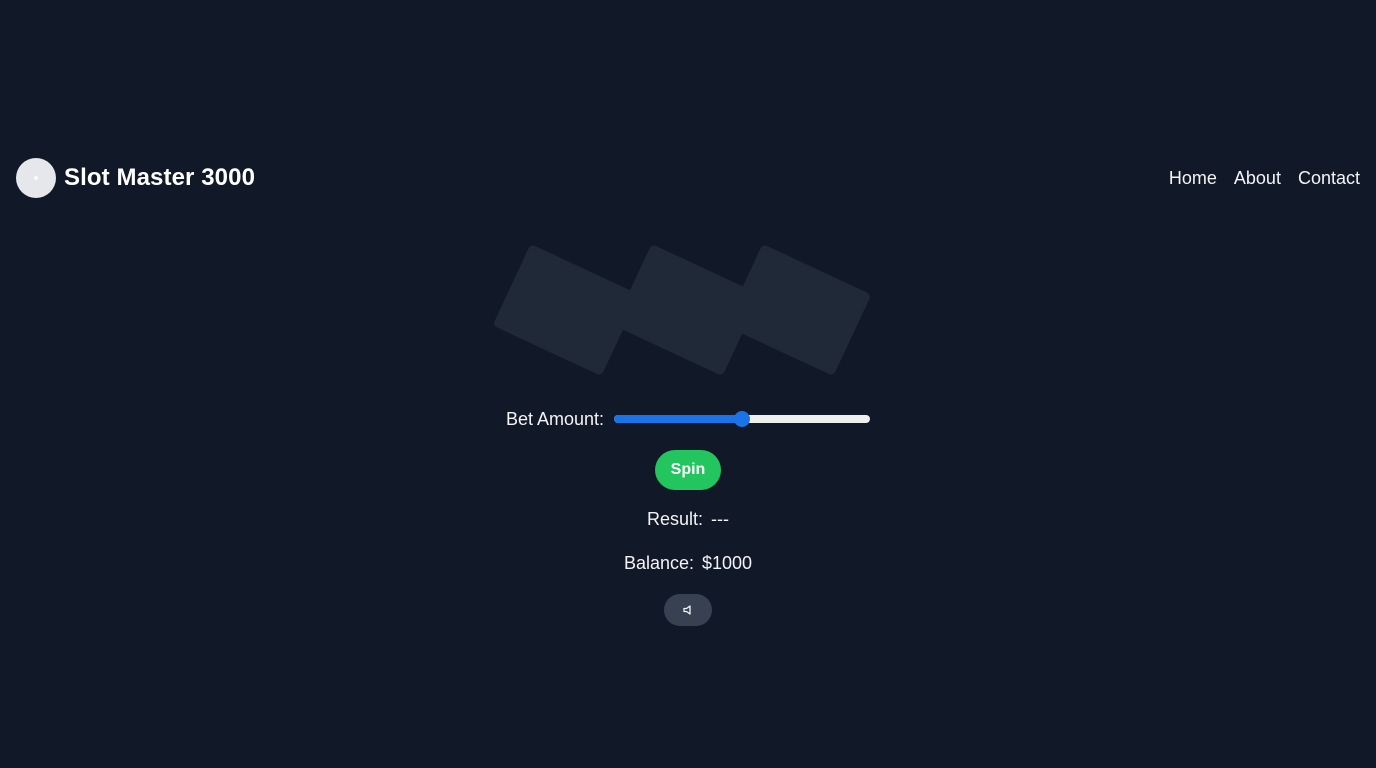 The width and height of the screenshot is (1376, 768). I want to click on balance-display: Balance: $1000, so click(688, 563).